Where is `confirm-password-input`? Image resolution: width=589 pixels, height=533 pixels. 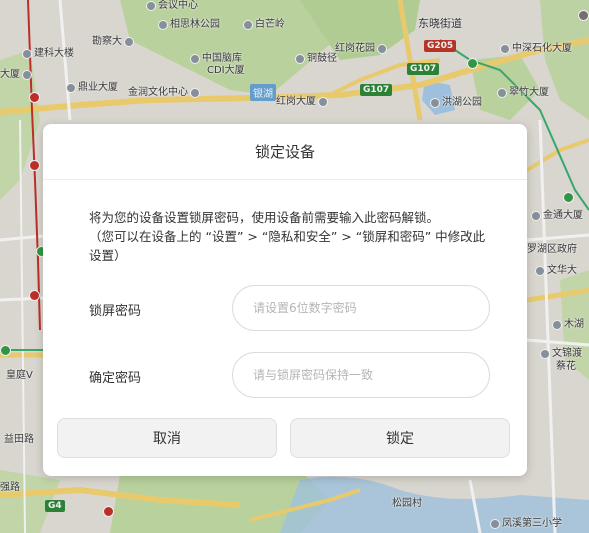
confirm-password-input is located at coordinates (361, 375).